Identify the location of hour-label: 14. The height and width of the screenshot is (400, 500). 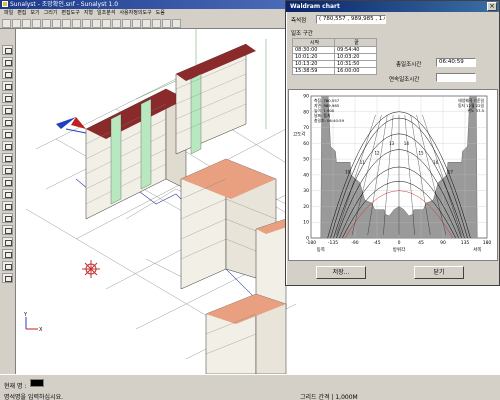
(407, 143).